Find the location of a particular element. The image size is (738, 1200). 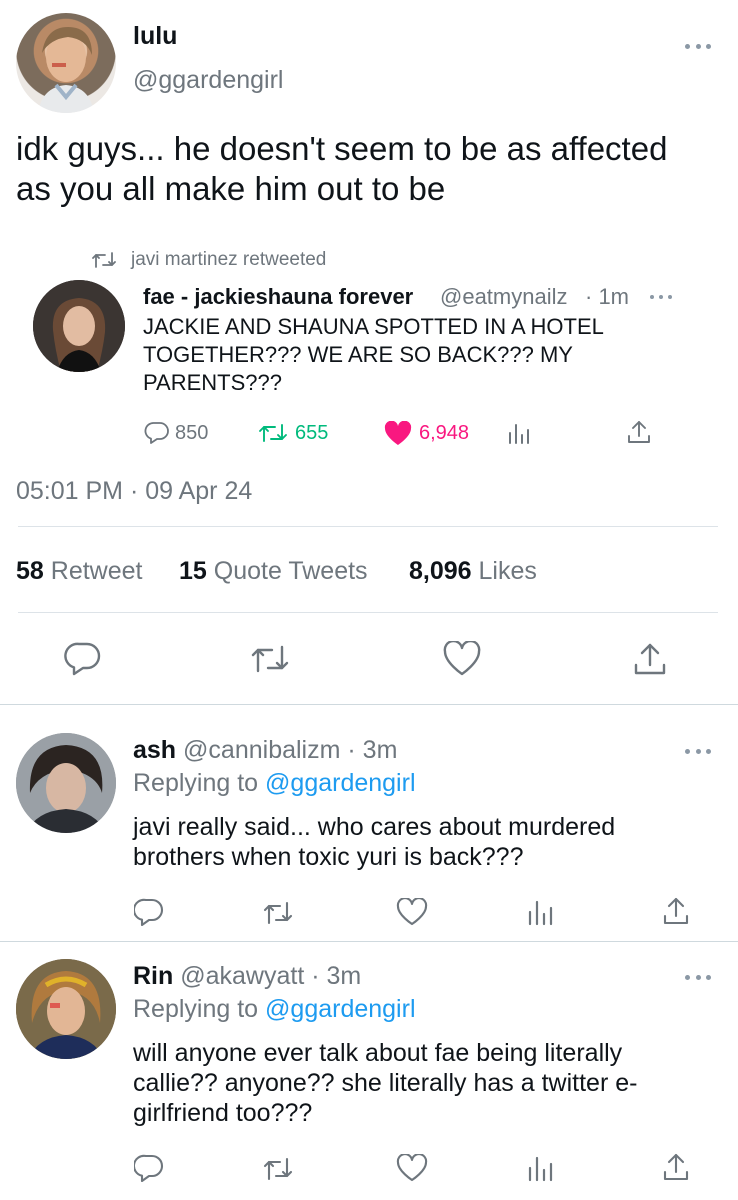

reply1-replying-to: Replying to @ggardengirl is located at coordinates (274, 783).